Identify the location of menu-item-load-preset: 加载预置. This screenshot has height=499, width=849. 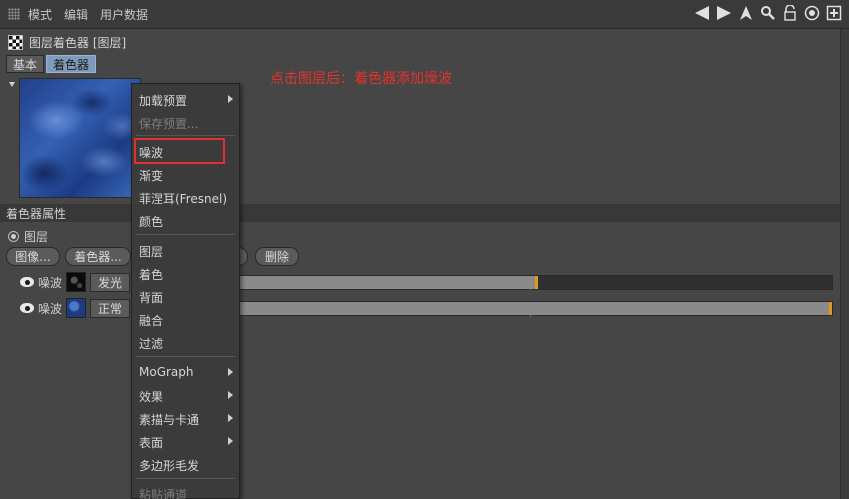
(163, 100).